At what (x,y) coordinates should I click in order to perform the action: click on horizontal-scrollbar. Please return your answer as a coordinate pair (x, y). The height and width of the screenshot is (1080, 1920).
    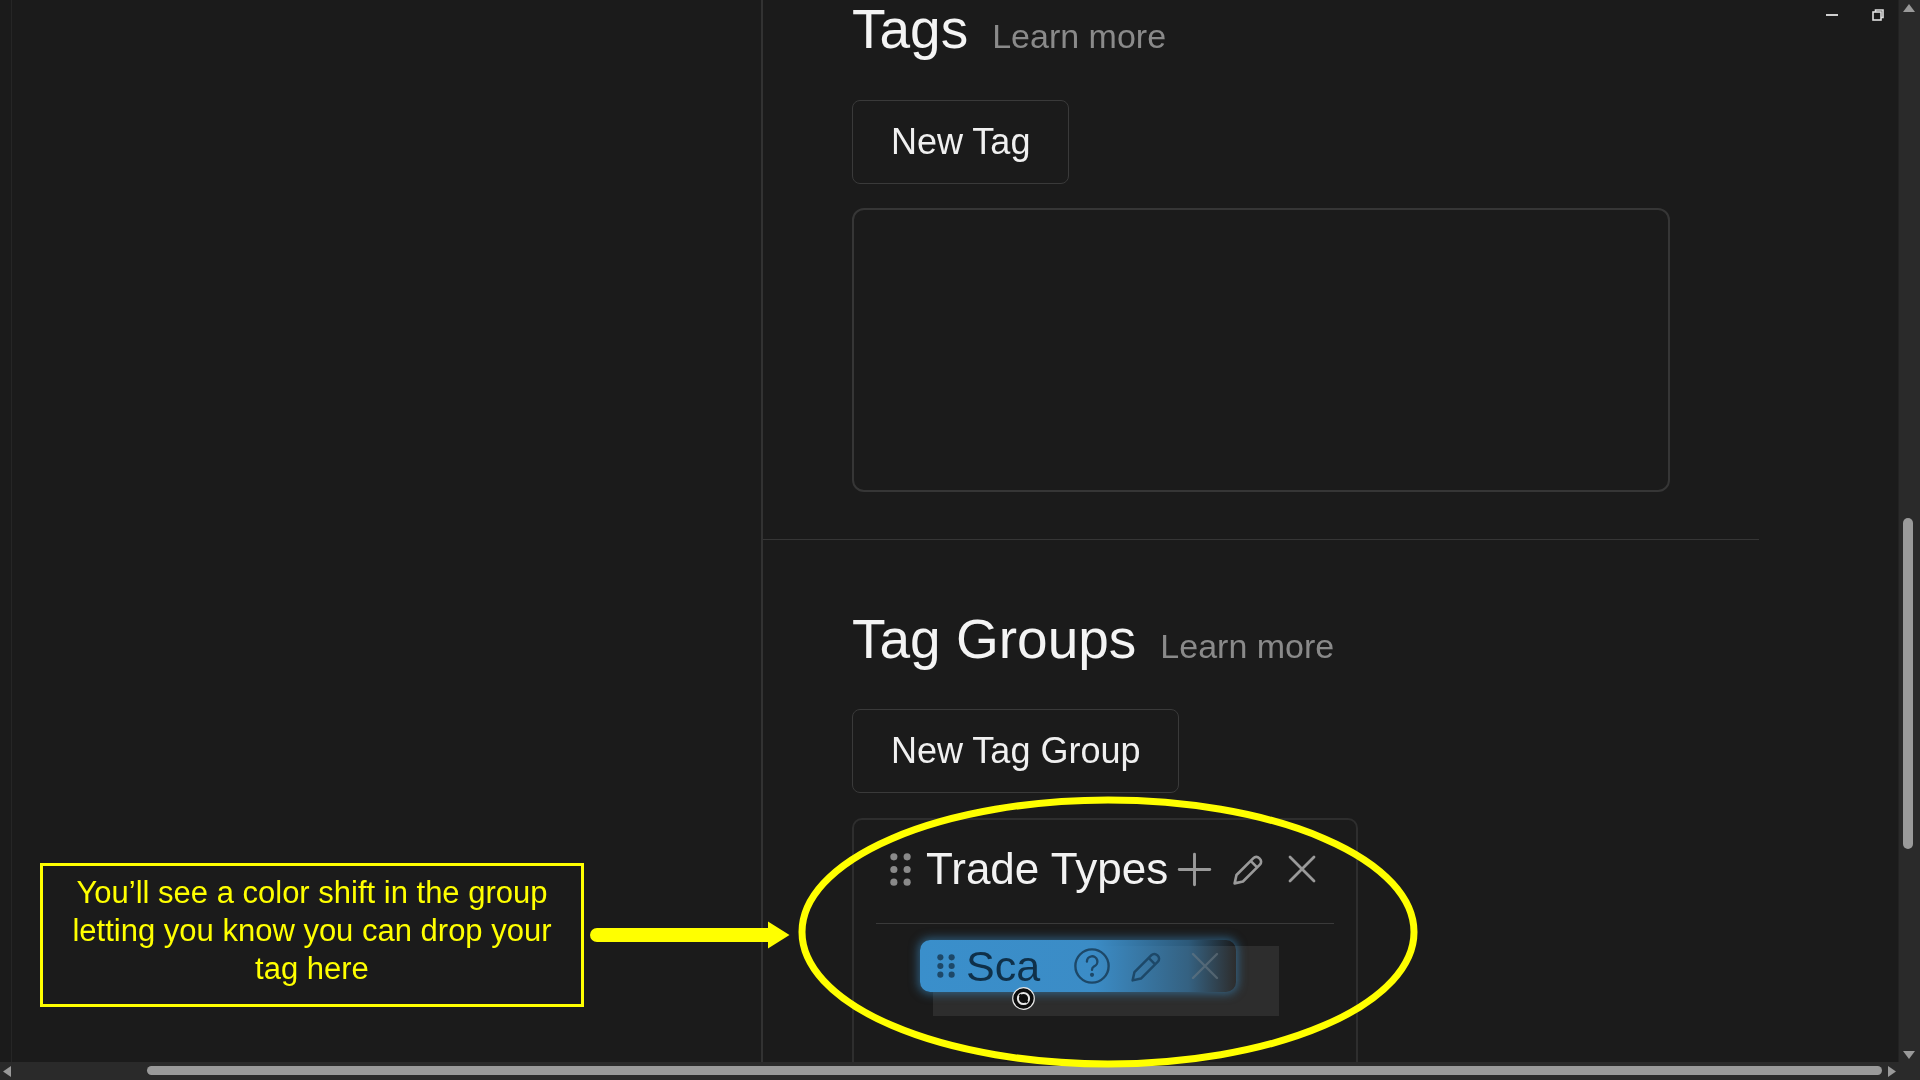
    Looking at the image, I should click on (960, 1071).